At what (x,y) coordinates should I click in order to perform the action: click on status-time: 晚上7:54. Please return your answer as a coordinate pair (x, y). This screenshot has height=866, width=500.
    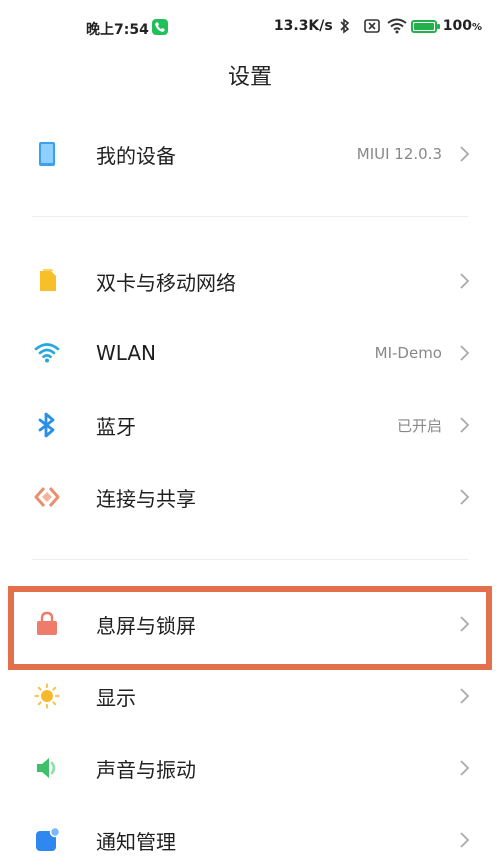
    Looking at the image, I should click on (117, 30).